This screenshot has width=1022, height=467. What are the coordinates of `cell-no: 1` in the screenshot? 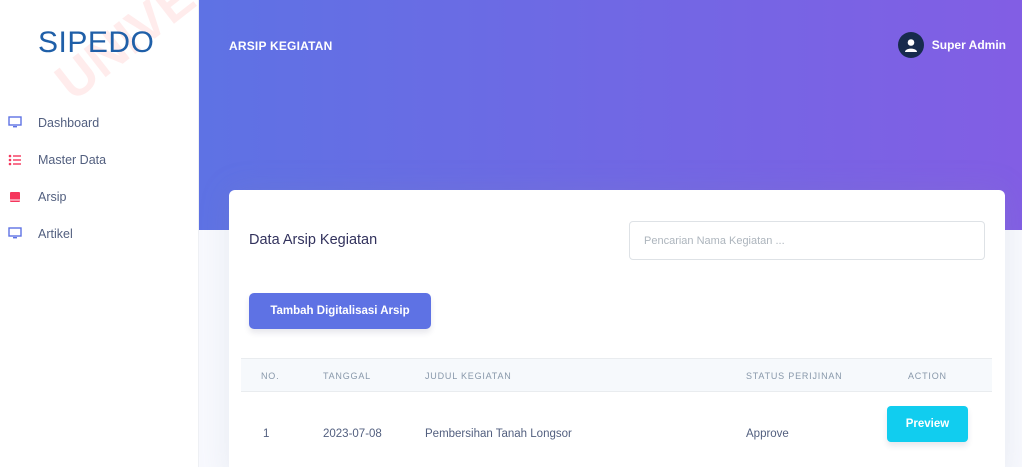 It's located at (266, 434).